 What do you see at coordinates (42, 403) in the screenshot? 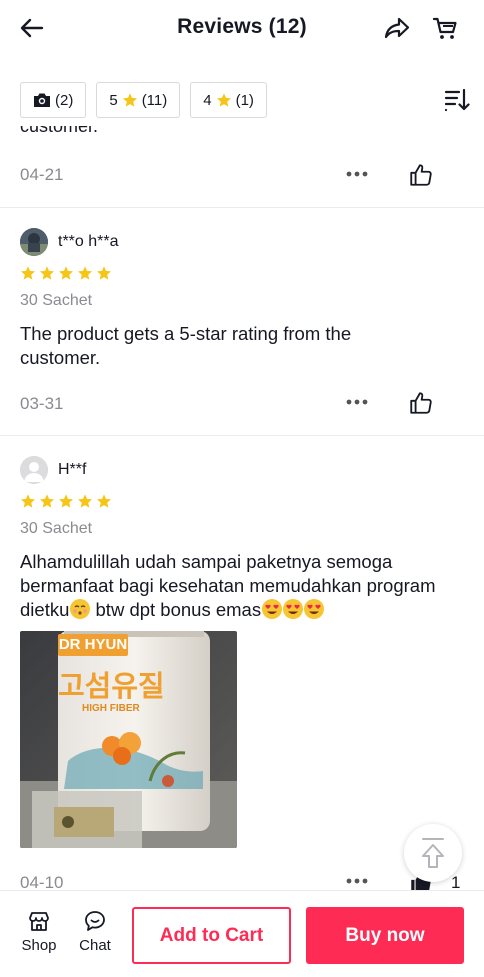
I see `review-date: 03-31` at bounding box center [42, 403].